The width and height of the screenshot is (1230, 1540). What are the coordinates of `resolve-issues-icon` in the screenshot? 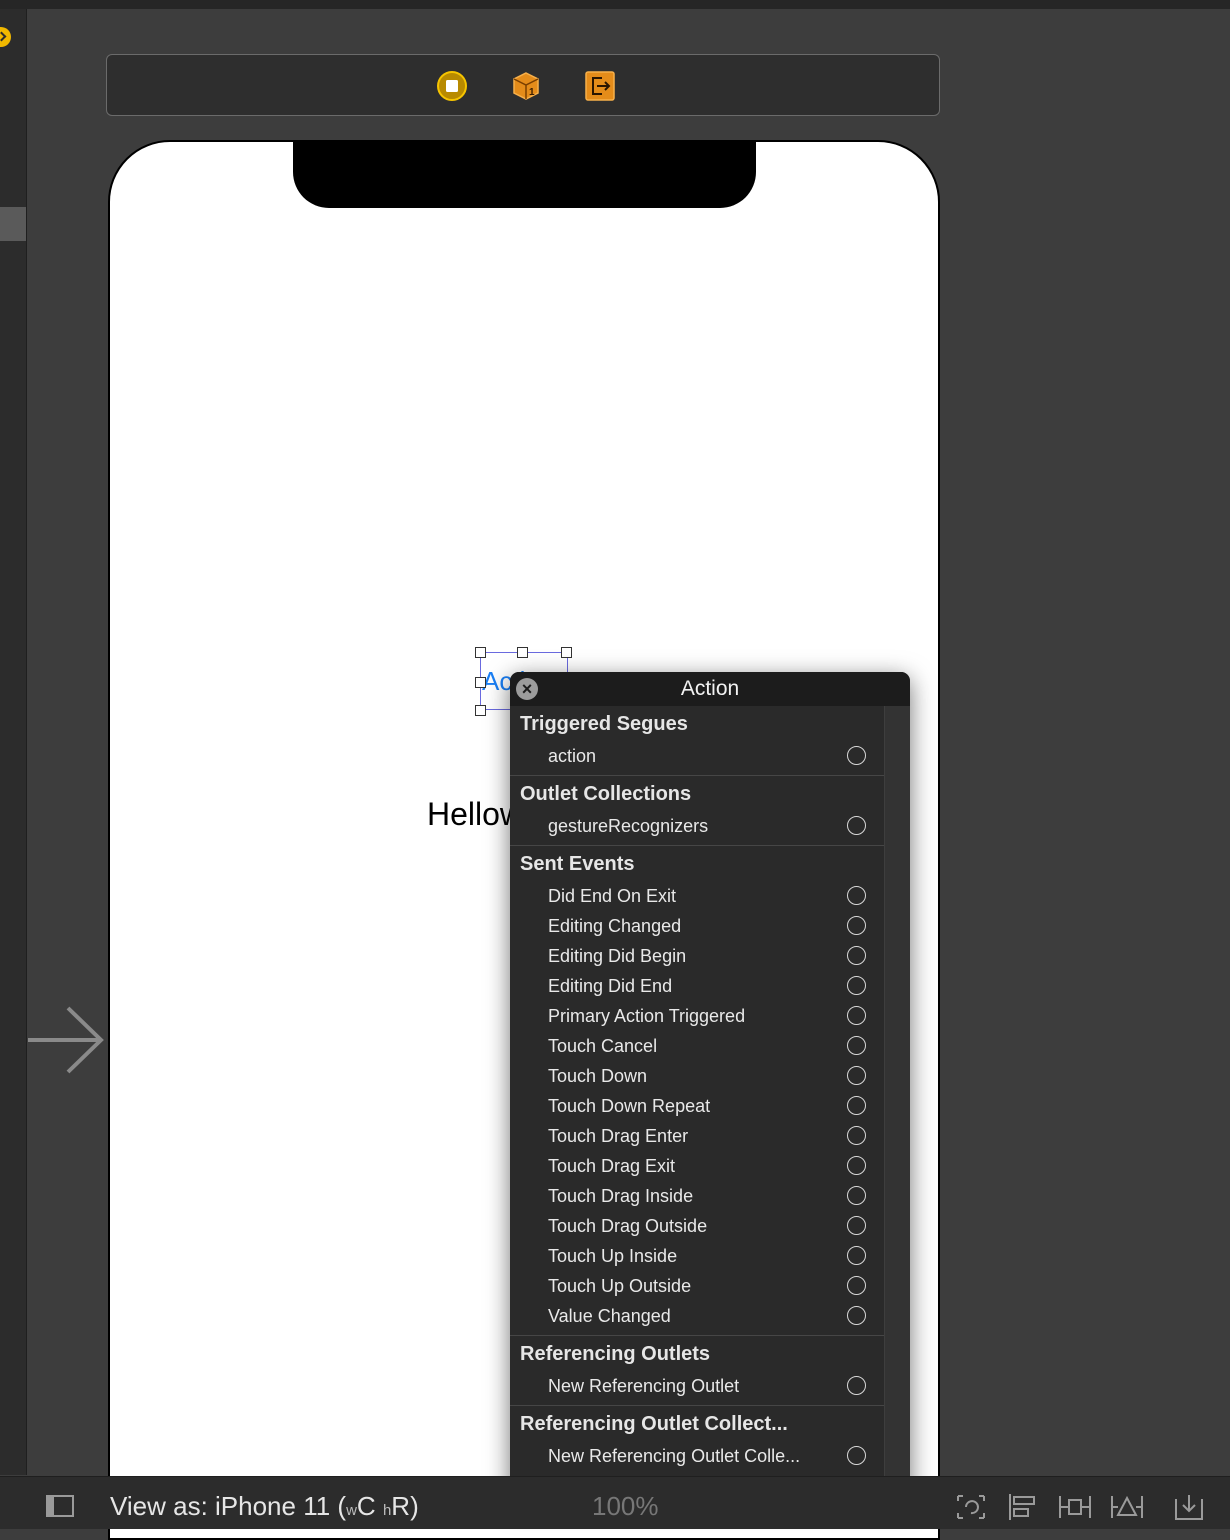 It's located at (1127, 1507).